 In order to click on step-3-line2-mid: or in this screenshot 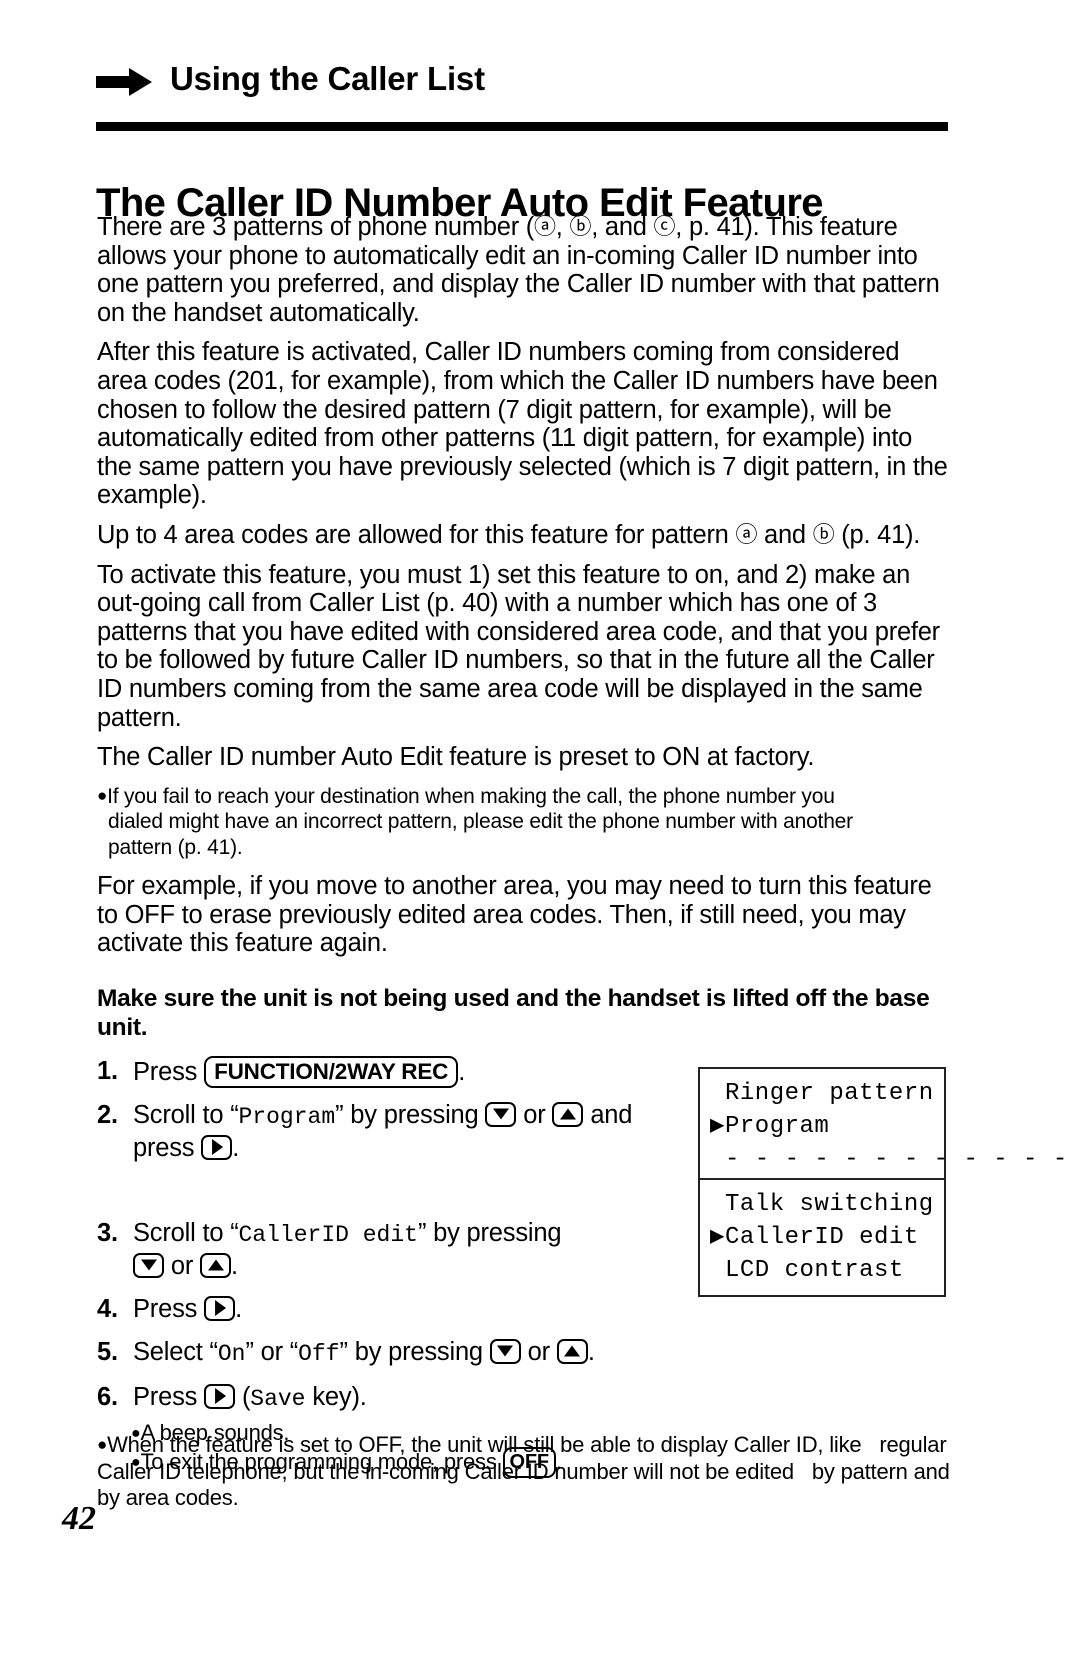, I will do `click(182, 1265)`.